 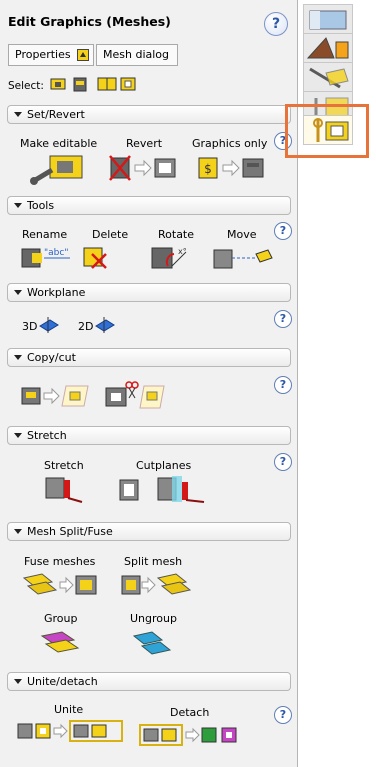 What do you see at coordinates (65, 489) in the screenshot?
I see `stretch-icon` at bounding box center [65, 489].